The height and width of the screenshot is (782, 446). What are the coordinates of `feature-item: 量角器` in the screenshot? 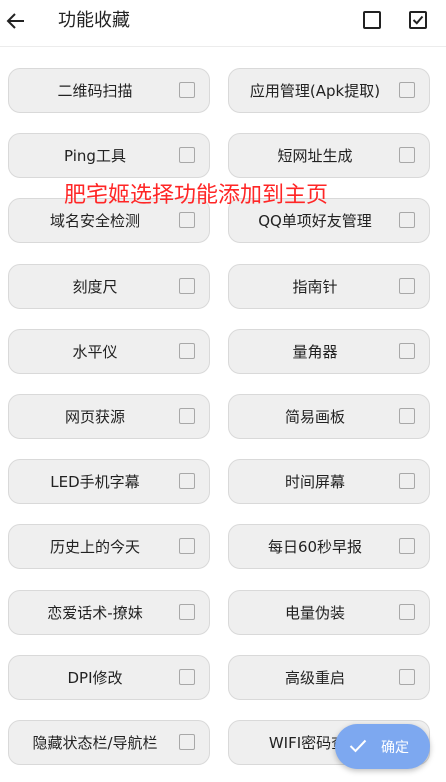 It's located at (329, 351).